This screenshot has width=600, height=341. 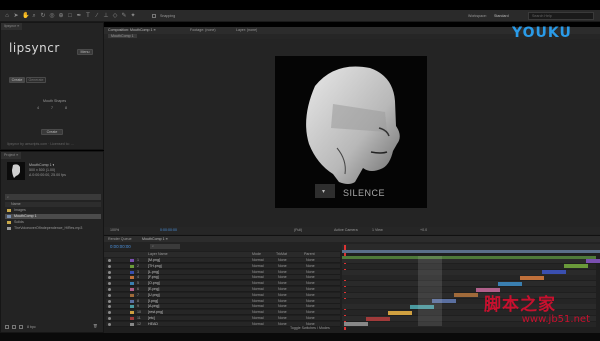 I want to click on audio-layer-bar, so click(x=469, y=257).